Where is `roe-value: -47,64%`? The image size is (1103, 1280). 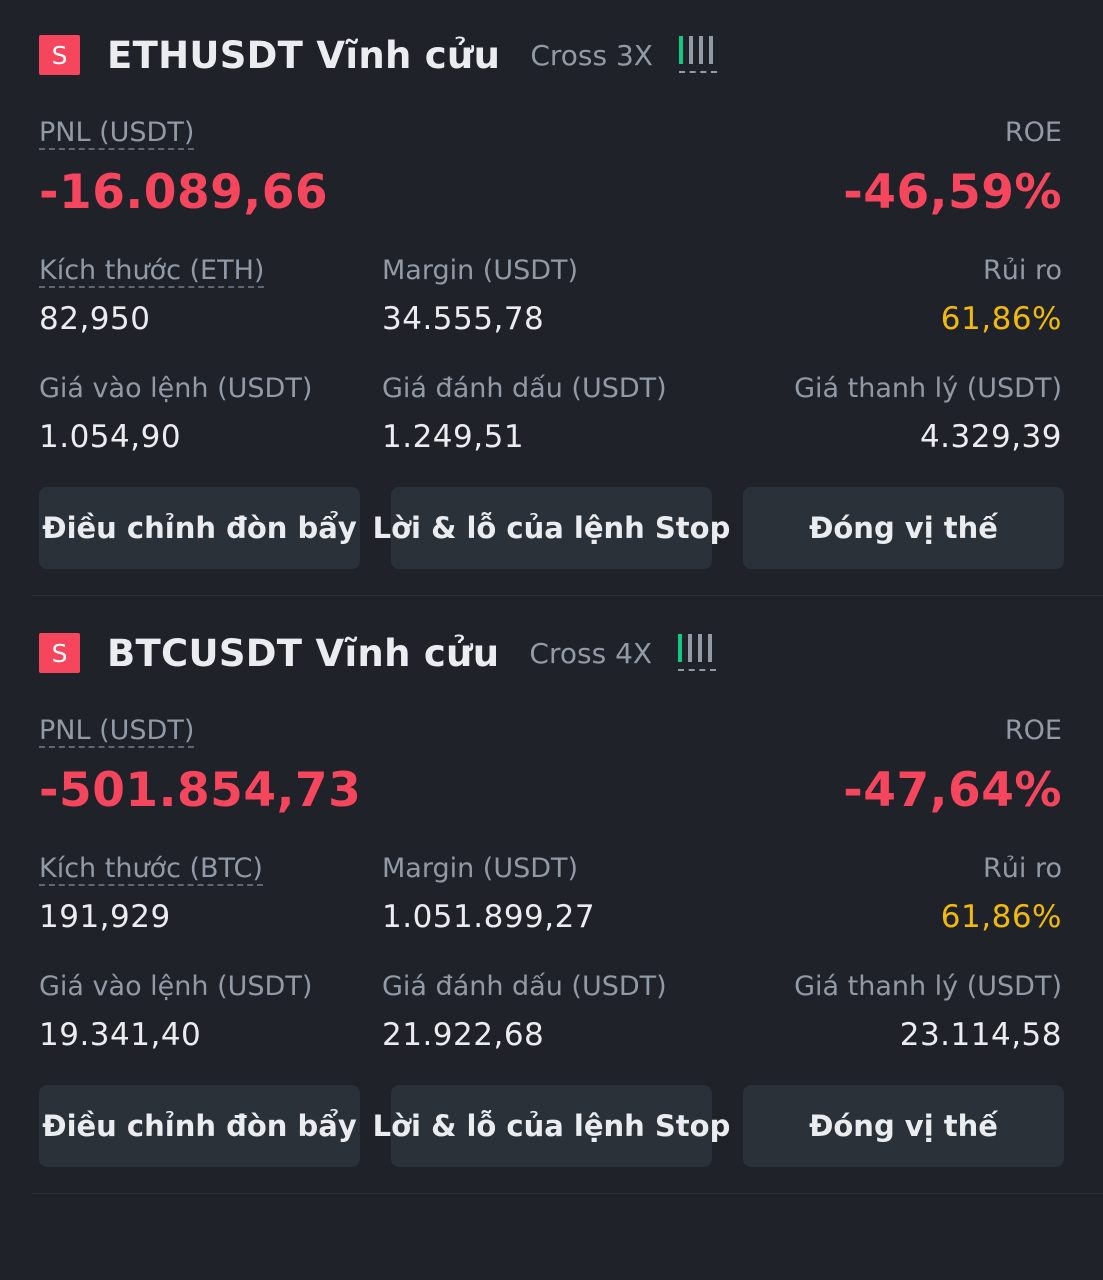
roe-value: -47,64% is located at coordinates (952, 790).